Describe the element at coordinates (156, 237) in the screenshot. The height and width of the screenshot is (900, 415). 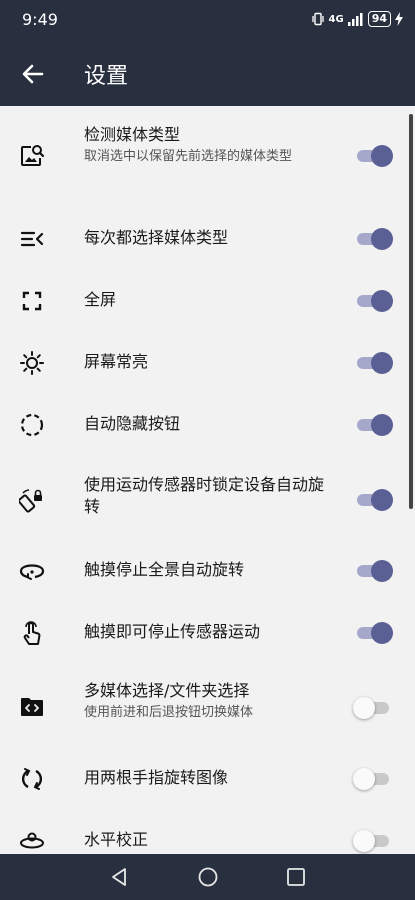
I see `setting-title: 每次都选择媒体类型` at that location.